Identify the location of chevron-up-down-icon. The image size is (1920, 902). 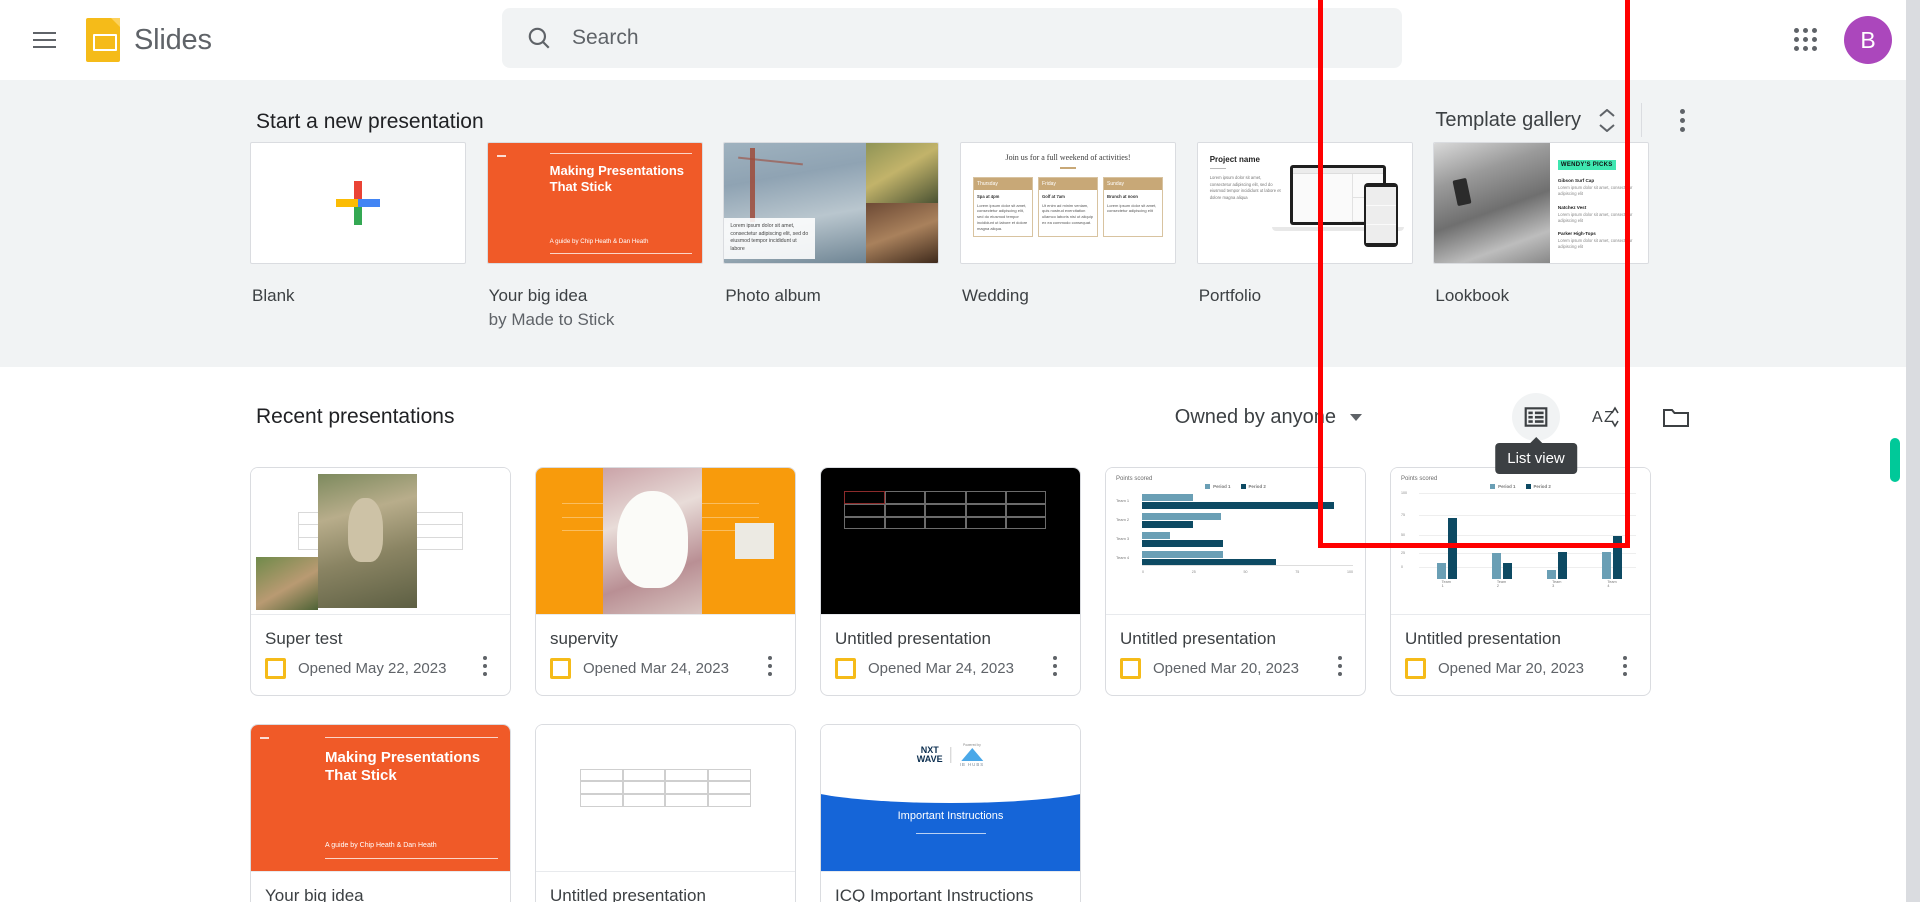
(1607, 120).